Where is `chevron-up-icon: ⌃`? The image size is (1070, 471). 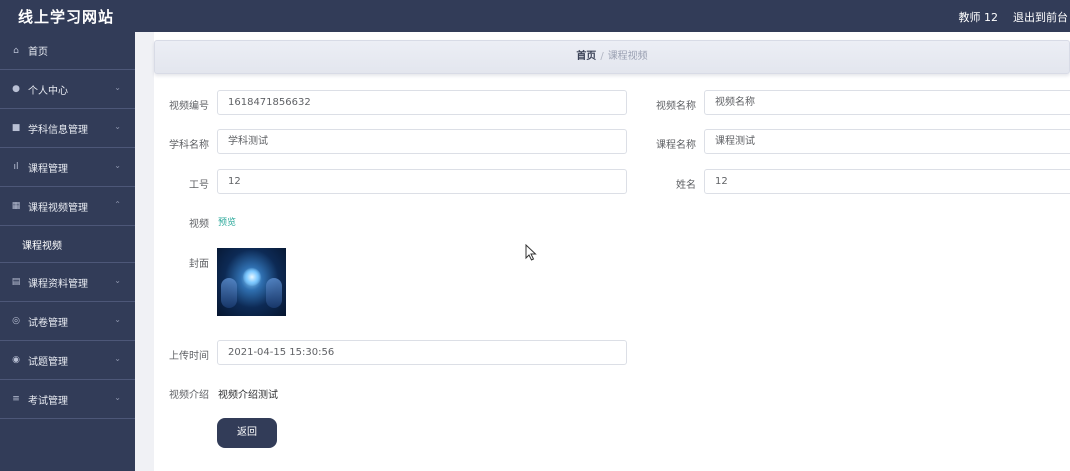 chevron-up-icon: ⌃ is located at coordinates (117, 204).